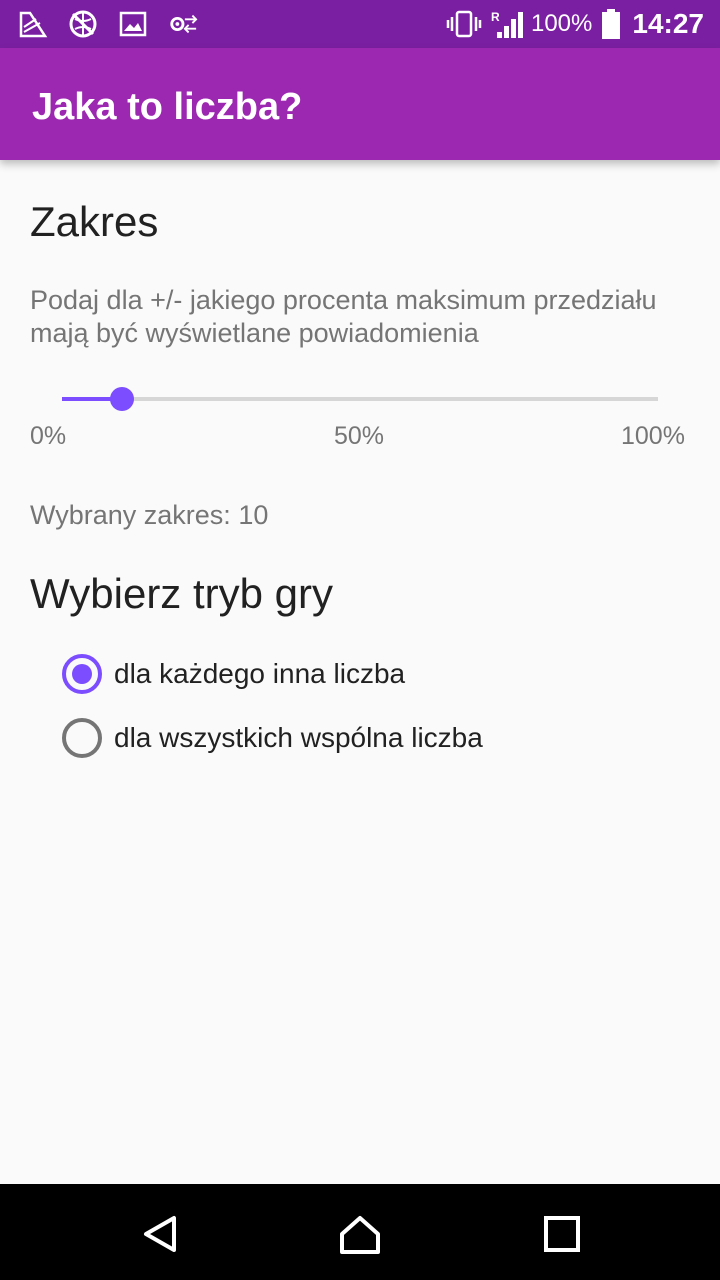 The width and height of the screenshot is (720, 1280). I want to click on recents-icon, so click(562, 1234).